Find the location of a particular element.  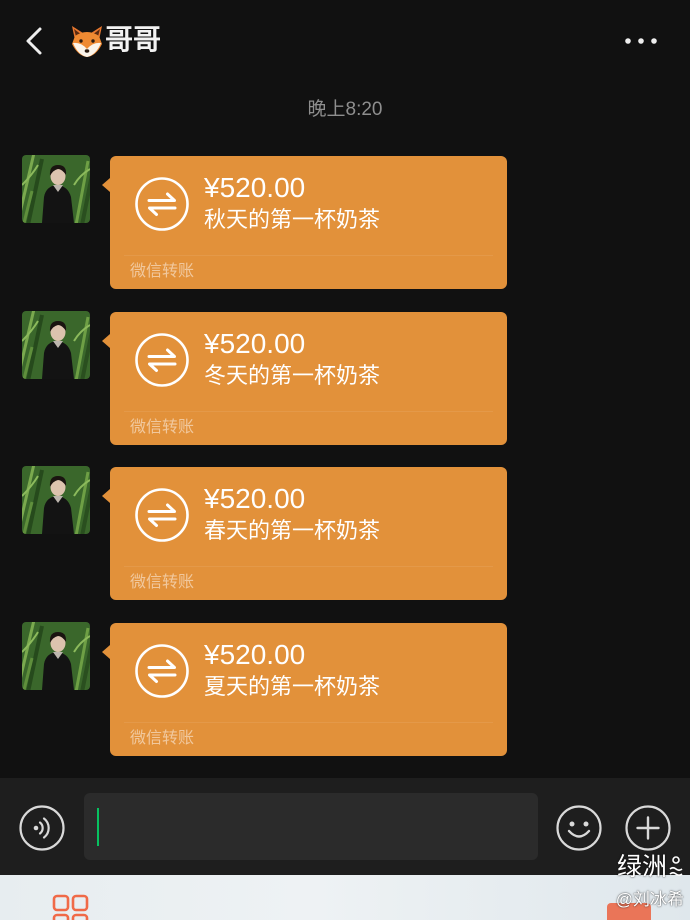

plus-icon is located at coordinates (648, 828).